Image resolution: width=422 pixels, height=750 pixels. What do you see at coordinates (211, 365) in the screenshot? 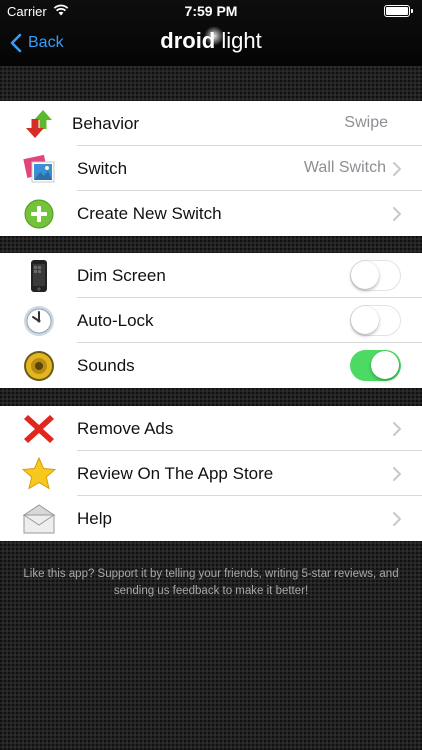
I see `sounds-row: Sounds` at bounding box center [211, 365].